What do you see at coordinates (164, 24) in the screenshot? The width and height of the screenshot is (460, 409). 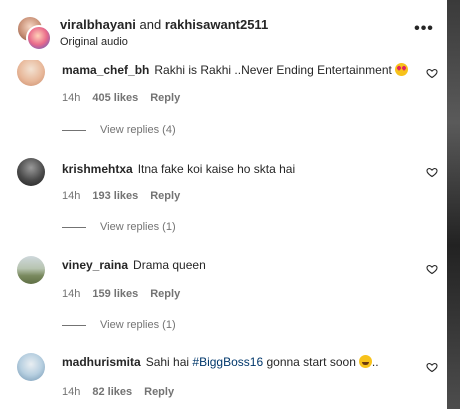 I see `header-title: viralbhayani and rakhisawant2511` at bounding box center [164, 24].